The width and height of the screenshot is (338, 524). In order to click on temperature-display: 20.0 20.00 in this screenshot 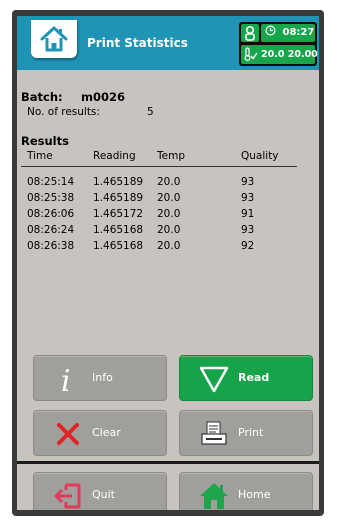, I will do `click(279, 54)`.